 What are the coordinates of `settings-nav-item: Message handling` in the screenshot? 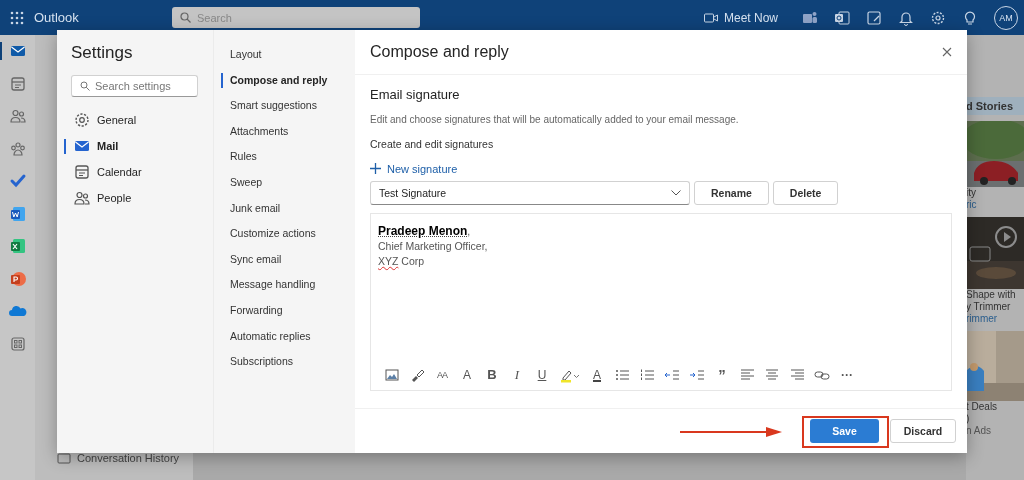 It's located at (284, 290).